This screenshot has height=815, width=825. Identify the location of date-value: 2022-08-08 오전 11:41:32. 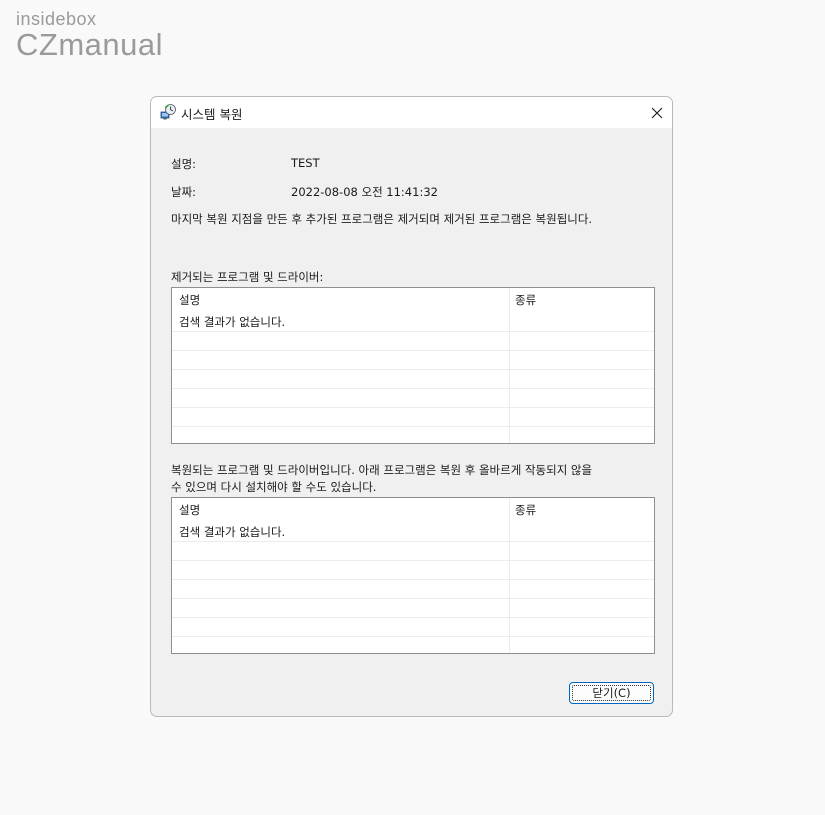
(364, 192).